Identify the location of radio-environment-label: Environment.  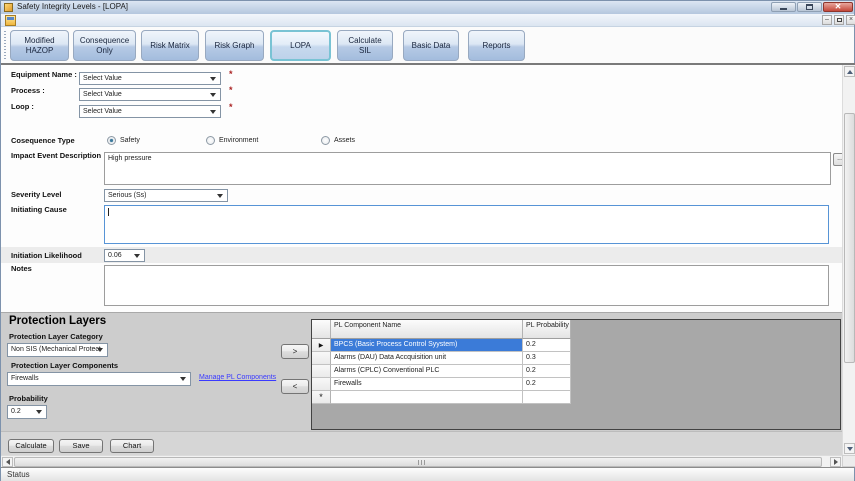
(239, 140).